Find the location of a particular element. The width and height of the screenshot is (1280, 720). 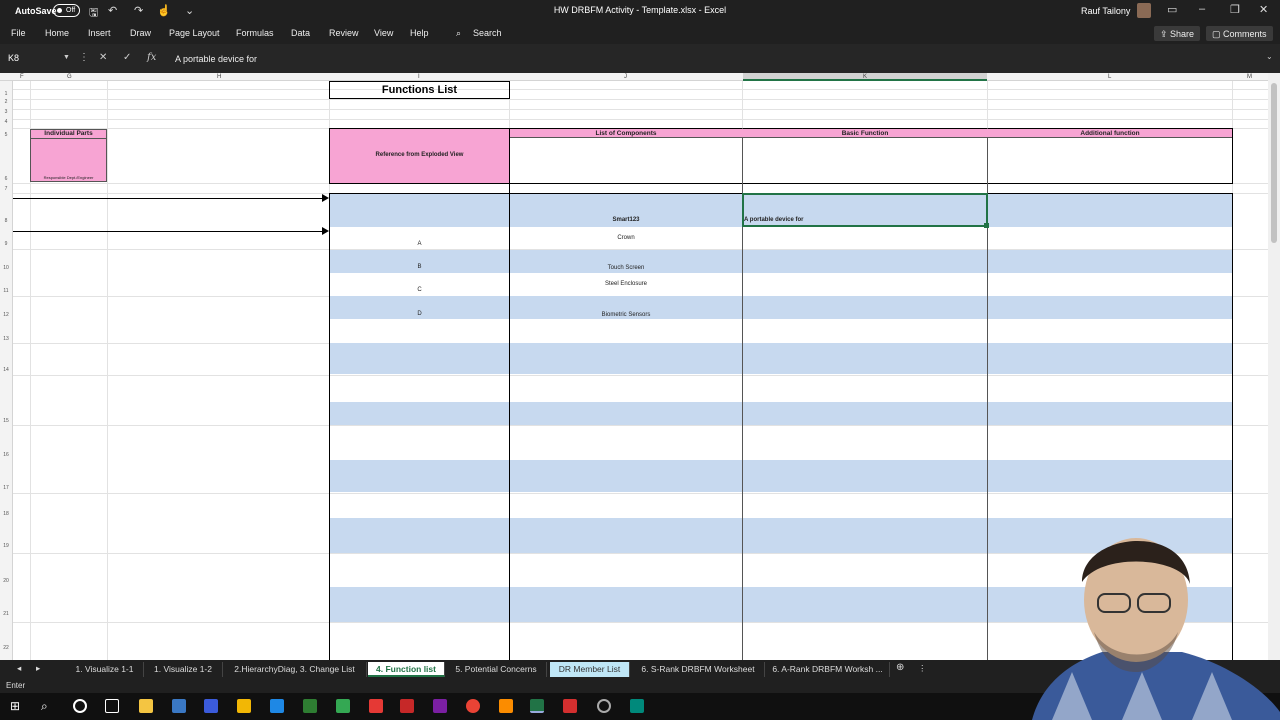

sheet-tab: 5. Potential Concerns is located at coordinates (496, 669).